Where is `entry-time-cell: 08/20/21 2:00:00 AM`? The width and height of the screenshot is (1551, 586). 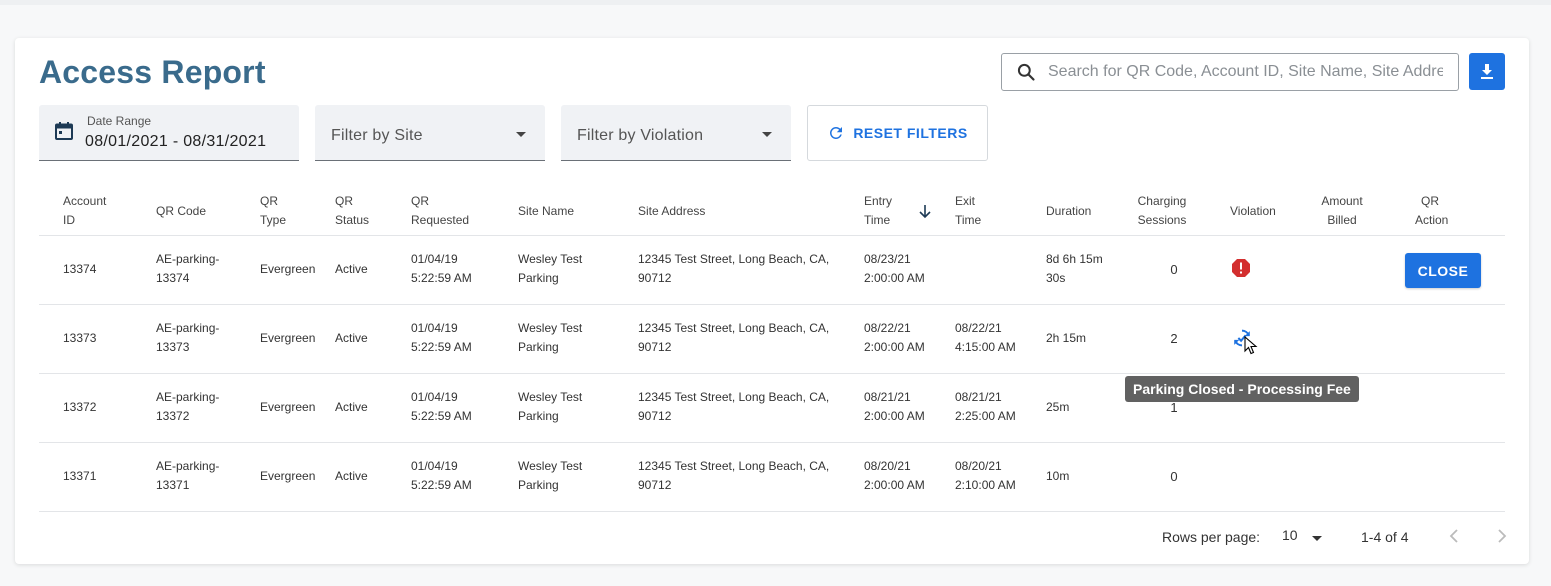 entry-time-cell: 08/20/21 2:00:00 AM is located at coordinates (894, 475).